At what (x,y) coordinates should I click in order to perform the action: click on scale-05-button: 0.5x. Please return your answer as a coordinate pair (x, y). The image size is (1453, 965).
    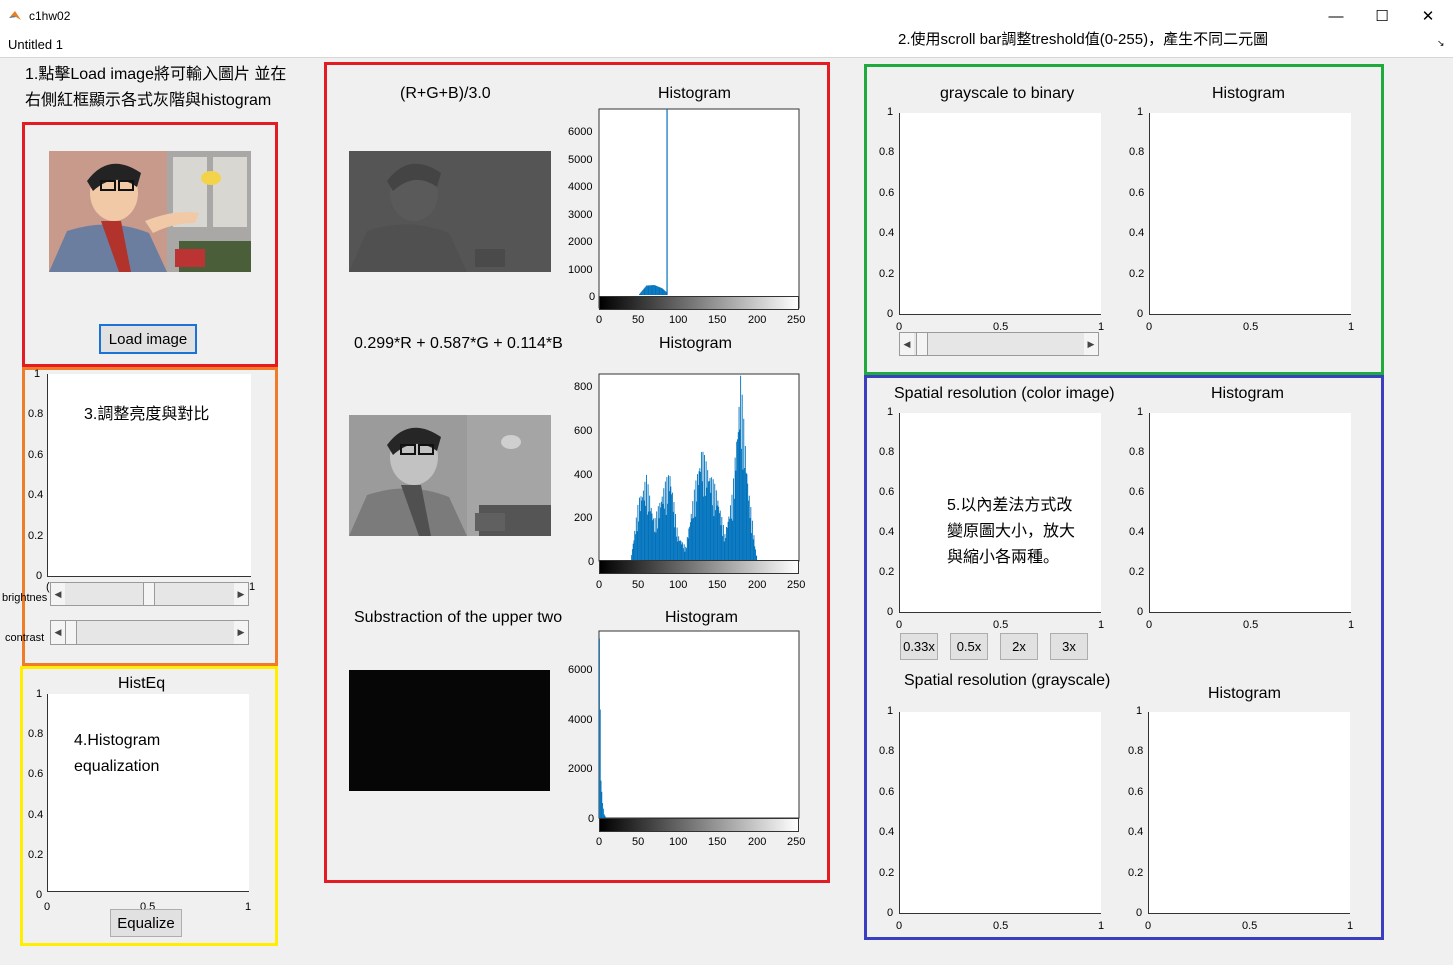
    Looking at the image, I should click on (969, 646).